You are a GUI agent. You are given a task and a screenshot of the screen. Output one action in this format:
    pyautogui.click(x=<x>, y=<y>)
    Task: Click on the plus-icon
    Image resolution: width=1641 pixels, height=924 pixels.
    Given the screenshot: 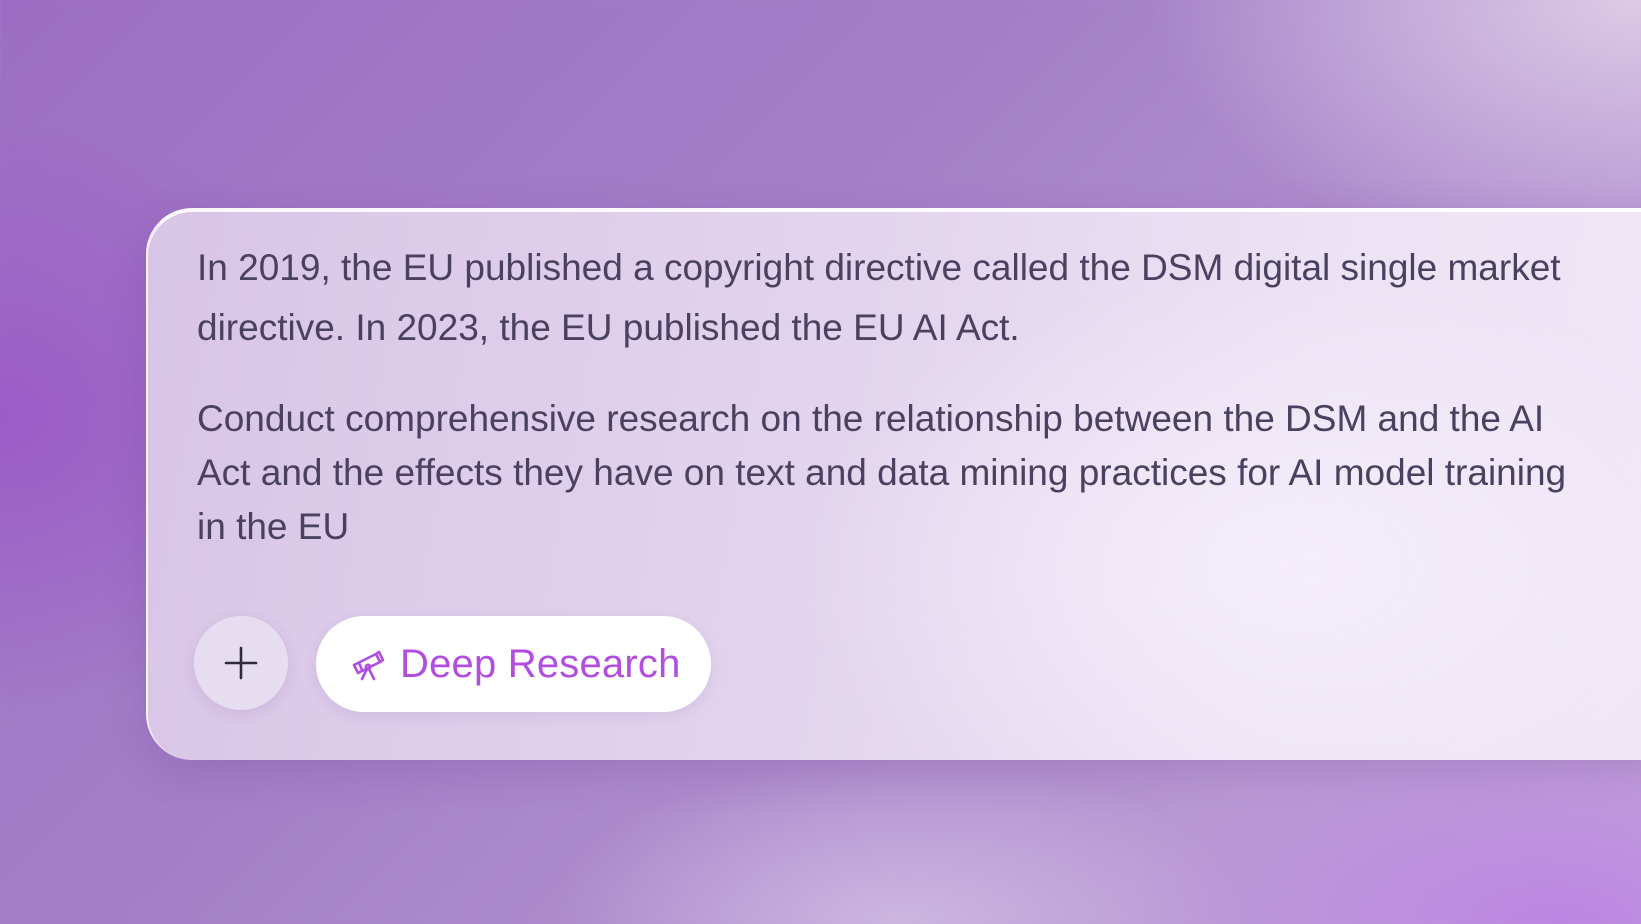 What is the action you would take?
    pyautogui.click(x=241, y=663)
    